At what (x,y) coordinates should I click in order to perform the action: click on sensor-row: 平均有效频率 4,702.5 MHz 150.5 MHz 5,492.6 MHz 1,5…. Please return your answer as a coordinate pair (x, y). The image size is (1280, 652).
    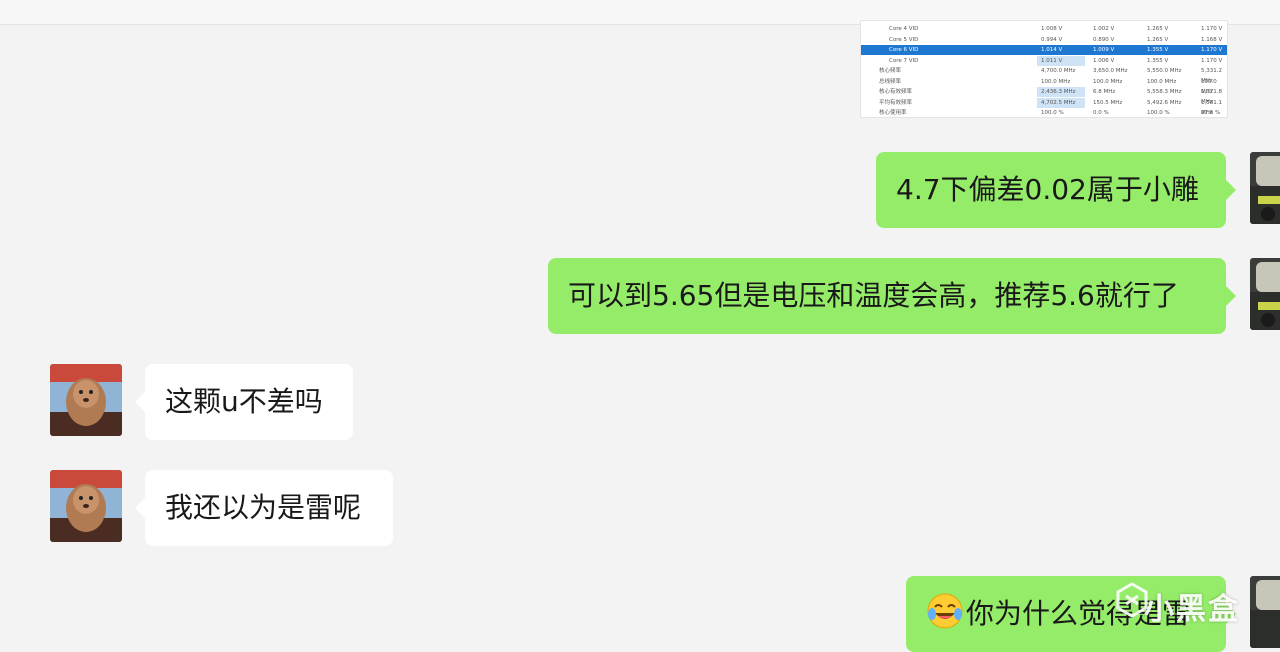
    Looking at the image, I should click on (1044, 106).